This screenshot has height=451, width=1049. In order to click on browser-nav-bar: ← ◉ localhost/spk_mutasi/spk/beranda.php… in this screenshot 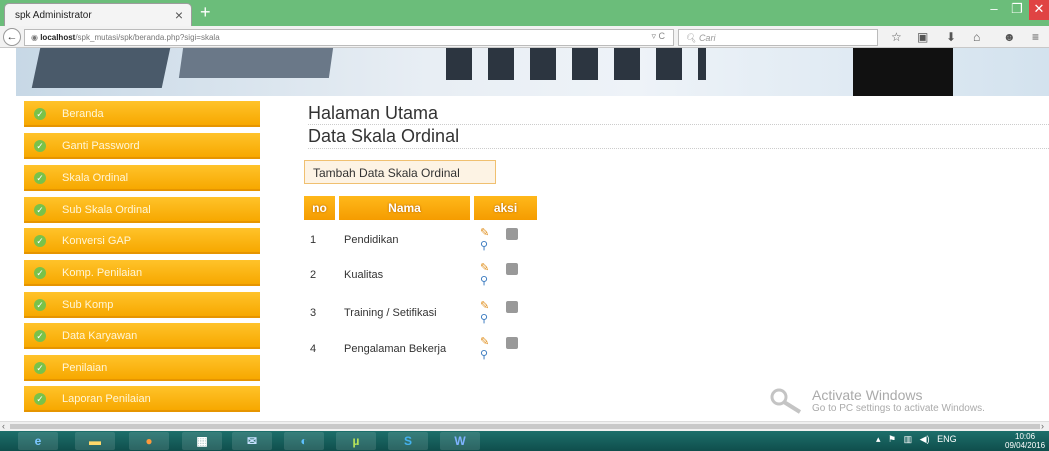, I will do `click(524, 37)`.